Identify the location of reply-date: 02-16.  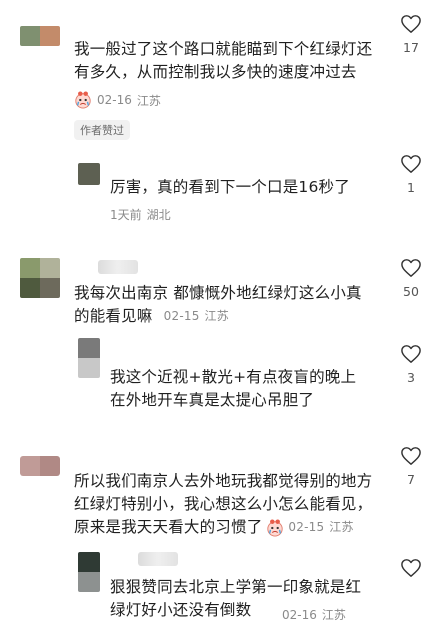
(299, 614).